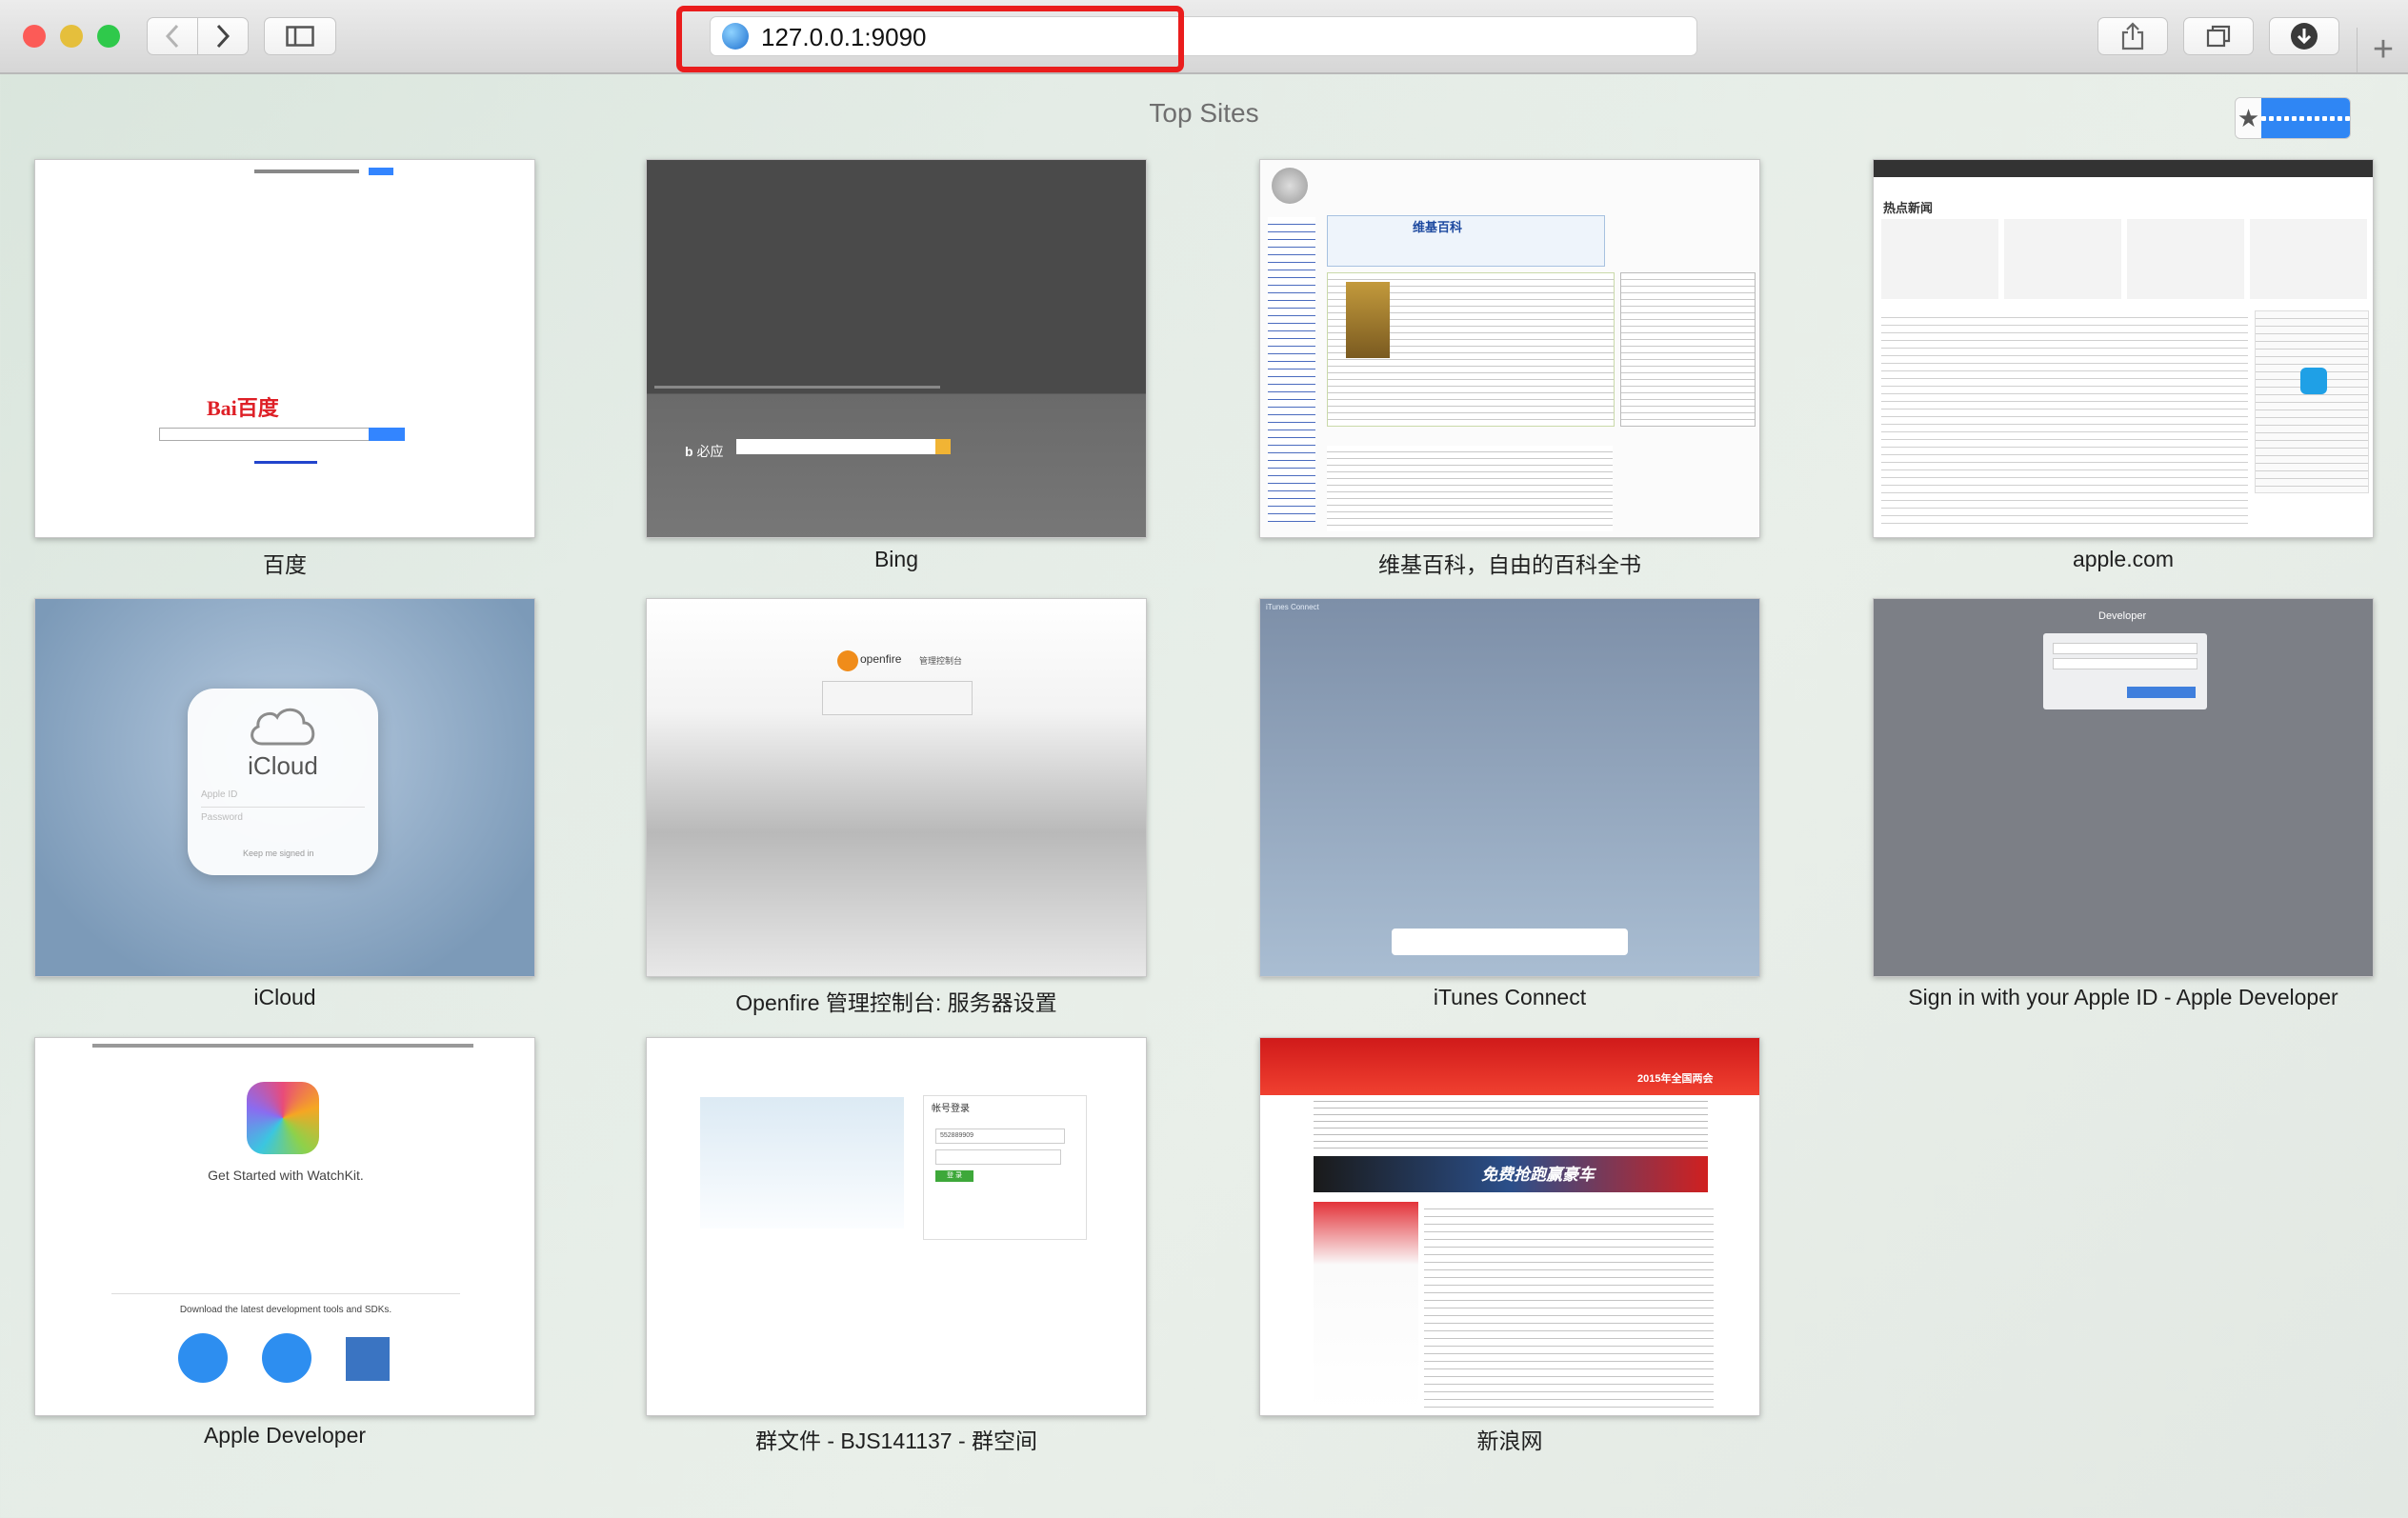 The image size is (2408, 1518). Describe the element at coordinates (2123, 559) in the screenshot. I see `site-label-apple: apple.com` at that location.